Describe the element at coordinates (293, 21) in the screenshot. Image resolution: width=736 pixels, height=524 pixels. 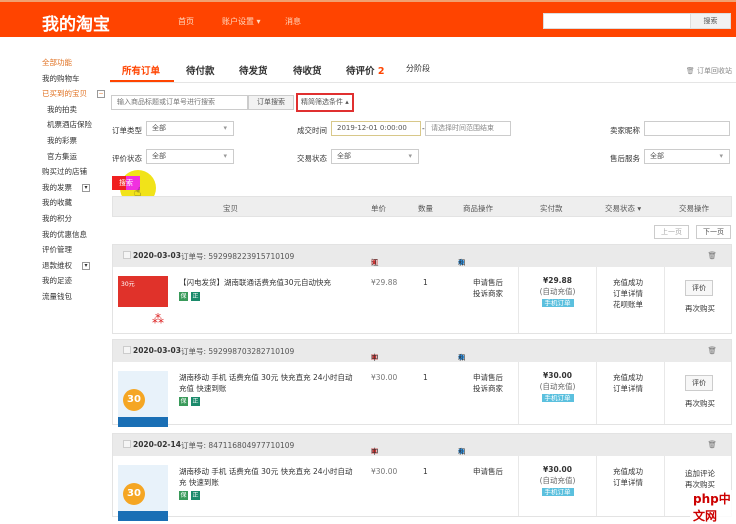
I see `nav-messages: 消息` at that location.